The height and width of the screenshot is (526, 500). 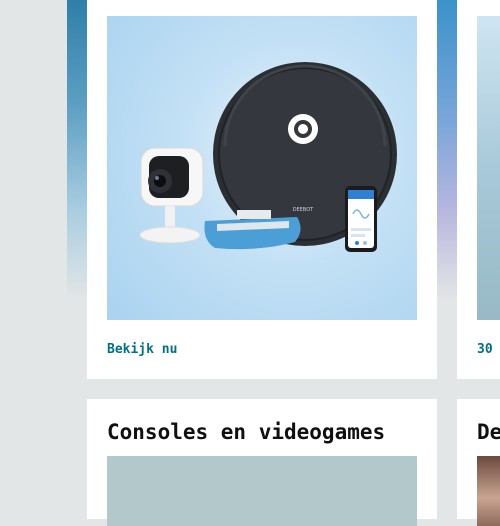 I want to click on category-image-right, so click(x=488, y=491).